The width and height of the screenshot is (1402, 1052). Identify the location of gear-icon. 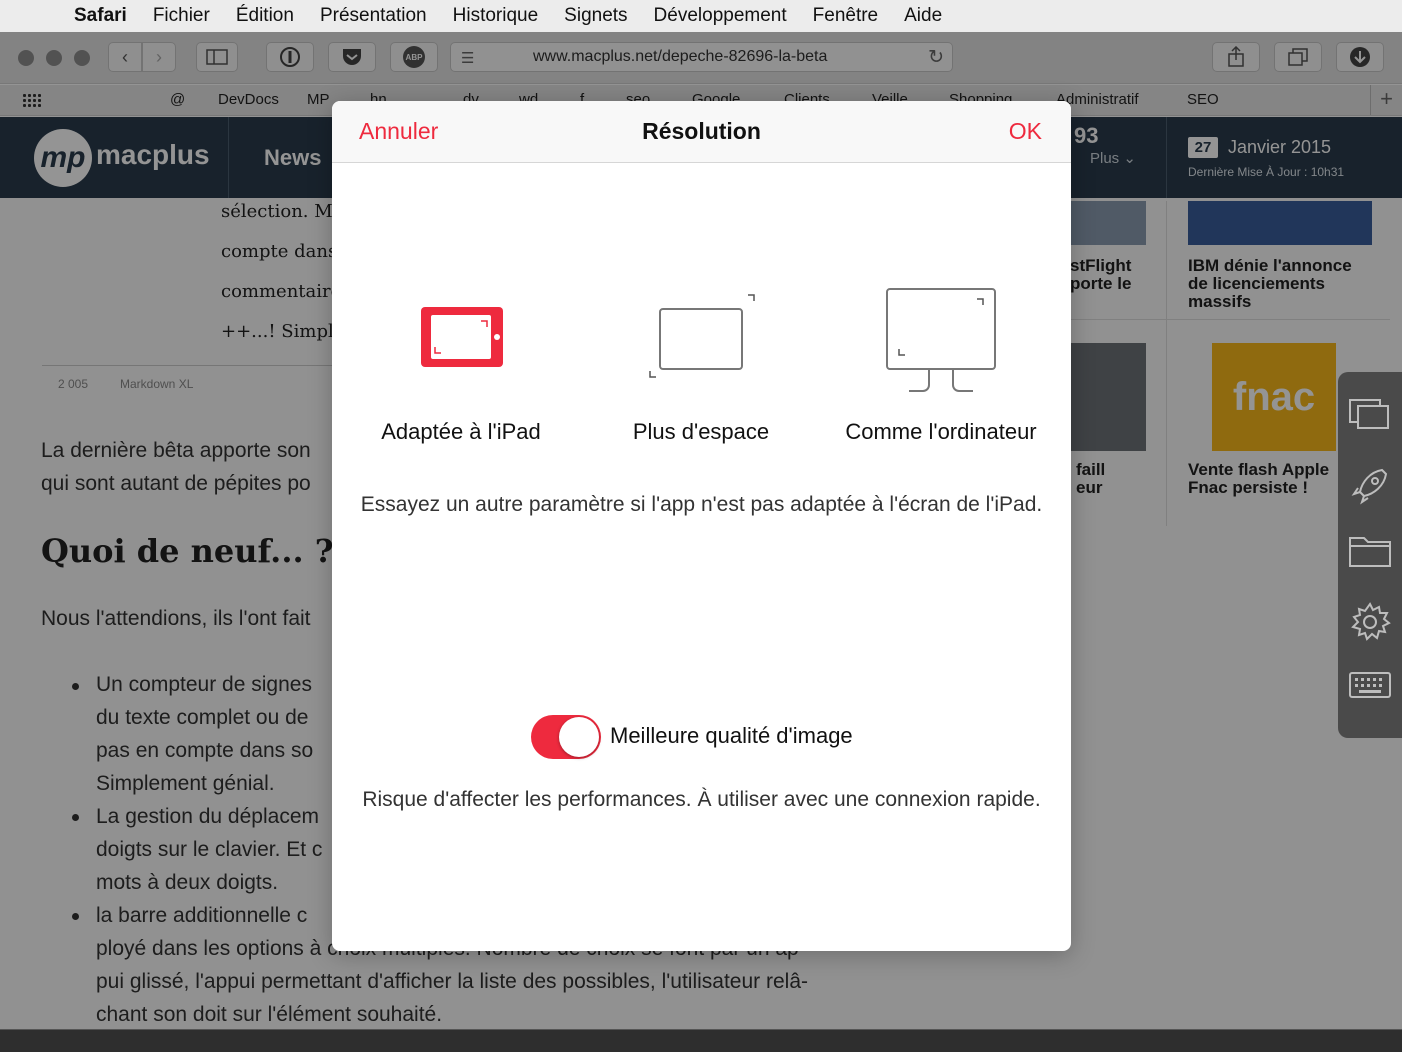
(1371, 621).